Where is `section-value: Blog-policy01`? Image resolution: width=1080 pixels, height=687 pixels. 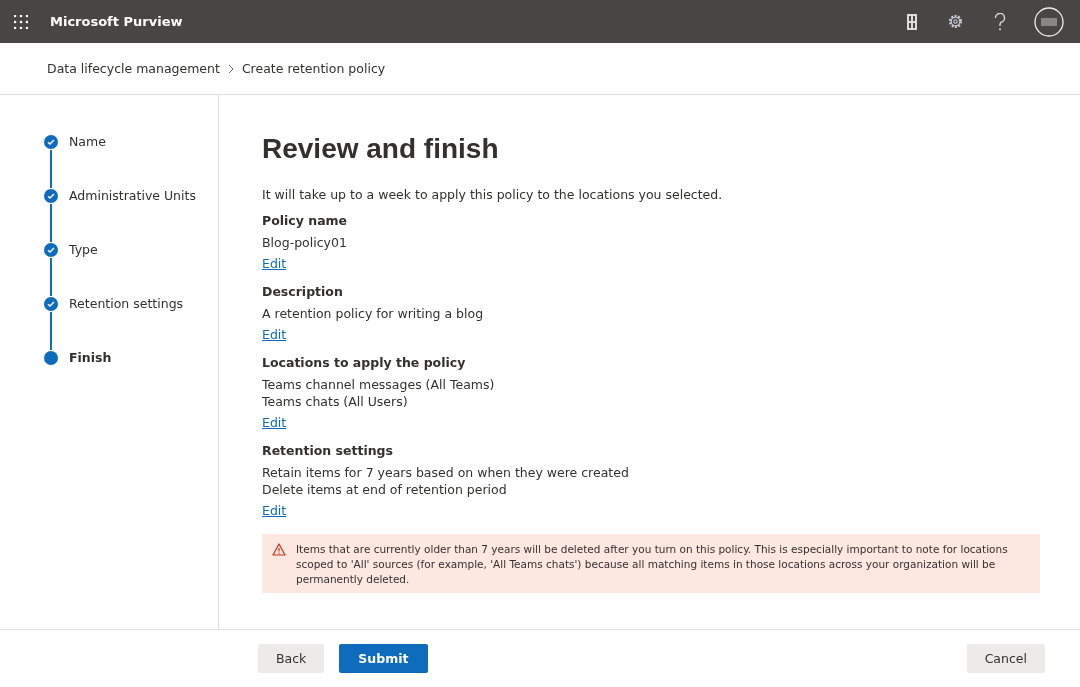
section-value: Blog-policy01 is located at coordinates (305, 242).